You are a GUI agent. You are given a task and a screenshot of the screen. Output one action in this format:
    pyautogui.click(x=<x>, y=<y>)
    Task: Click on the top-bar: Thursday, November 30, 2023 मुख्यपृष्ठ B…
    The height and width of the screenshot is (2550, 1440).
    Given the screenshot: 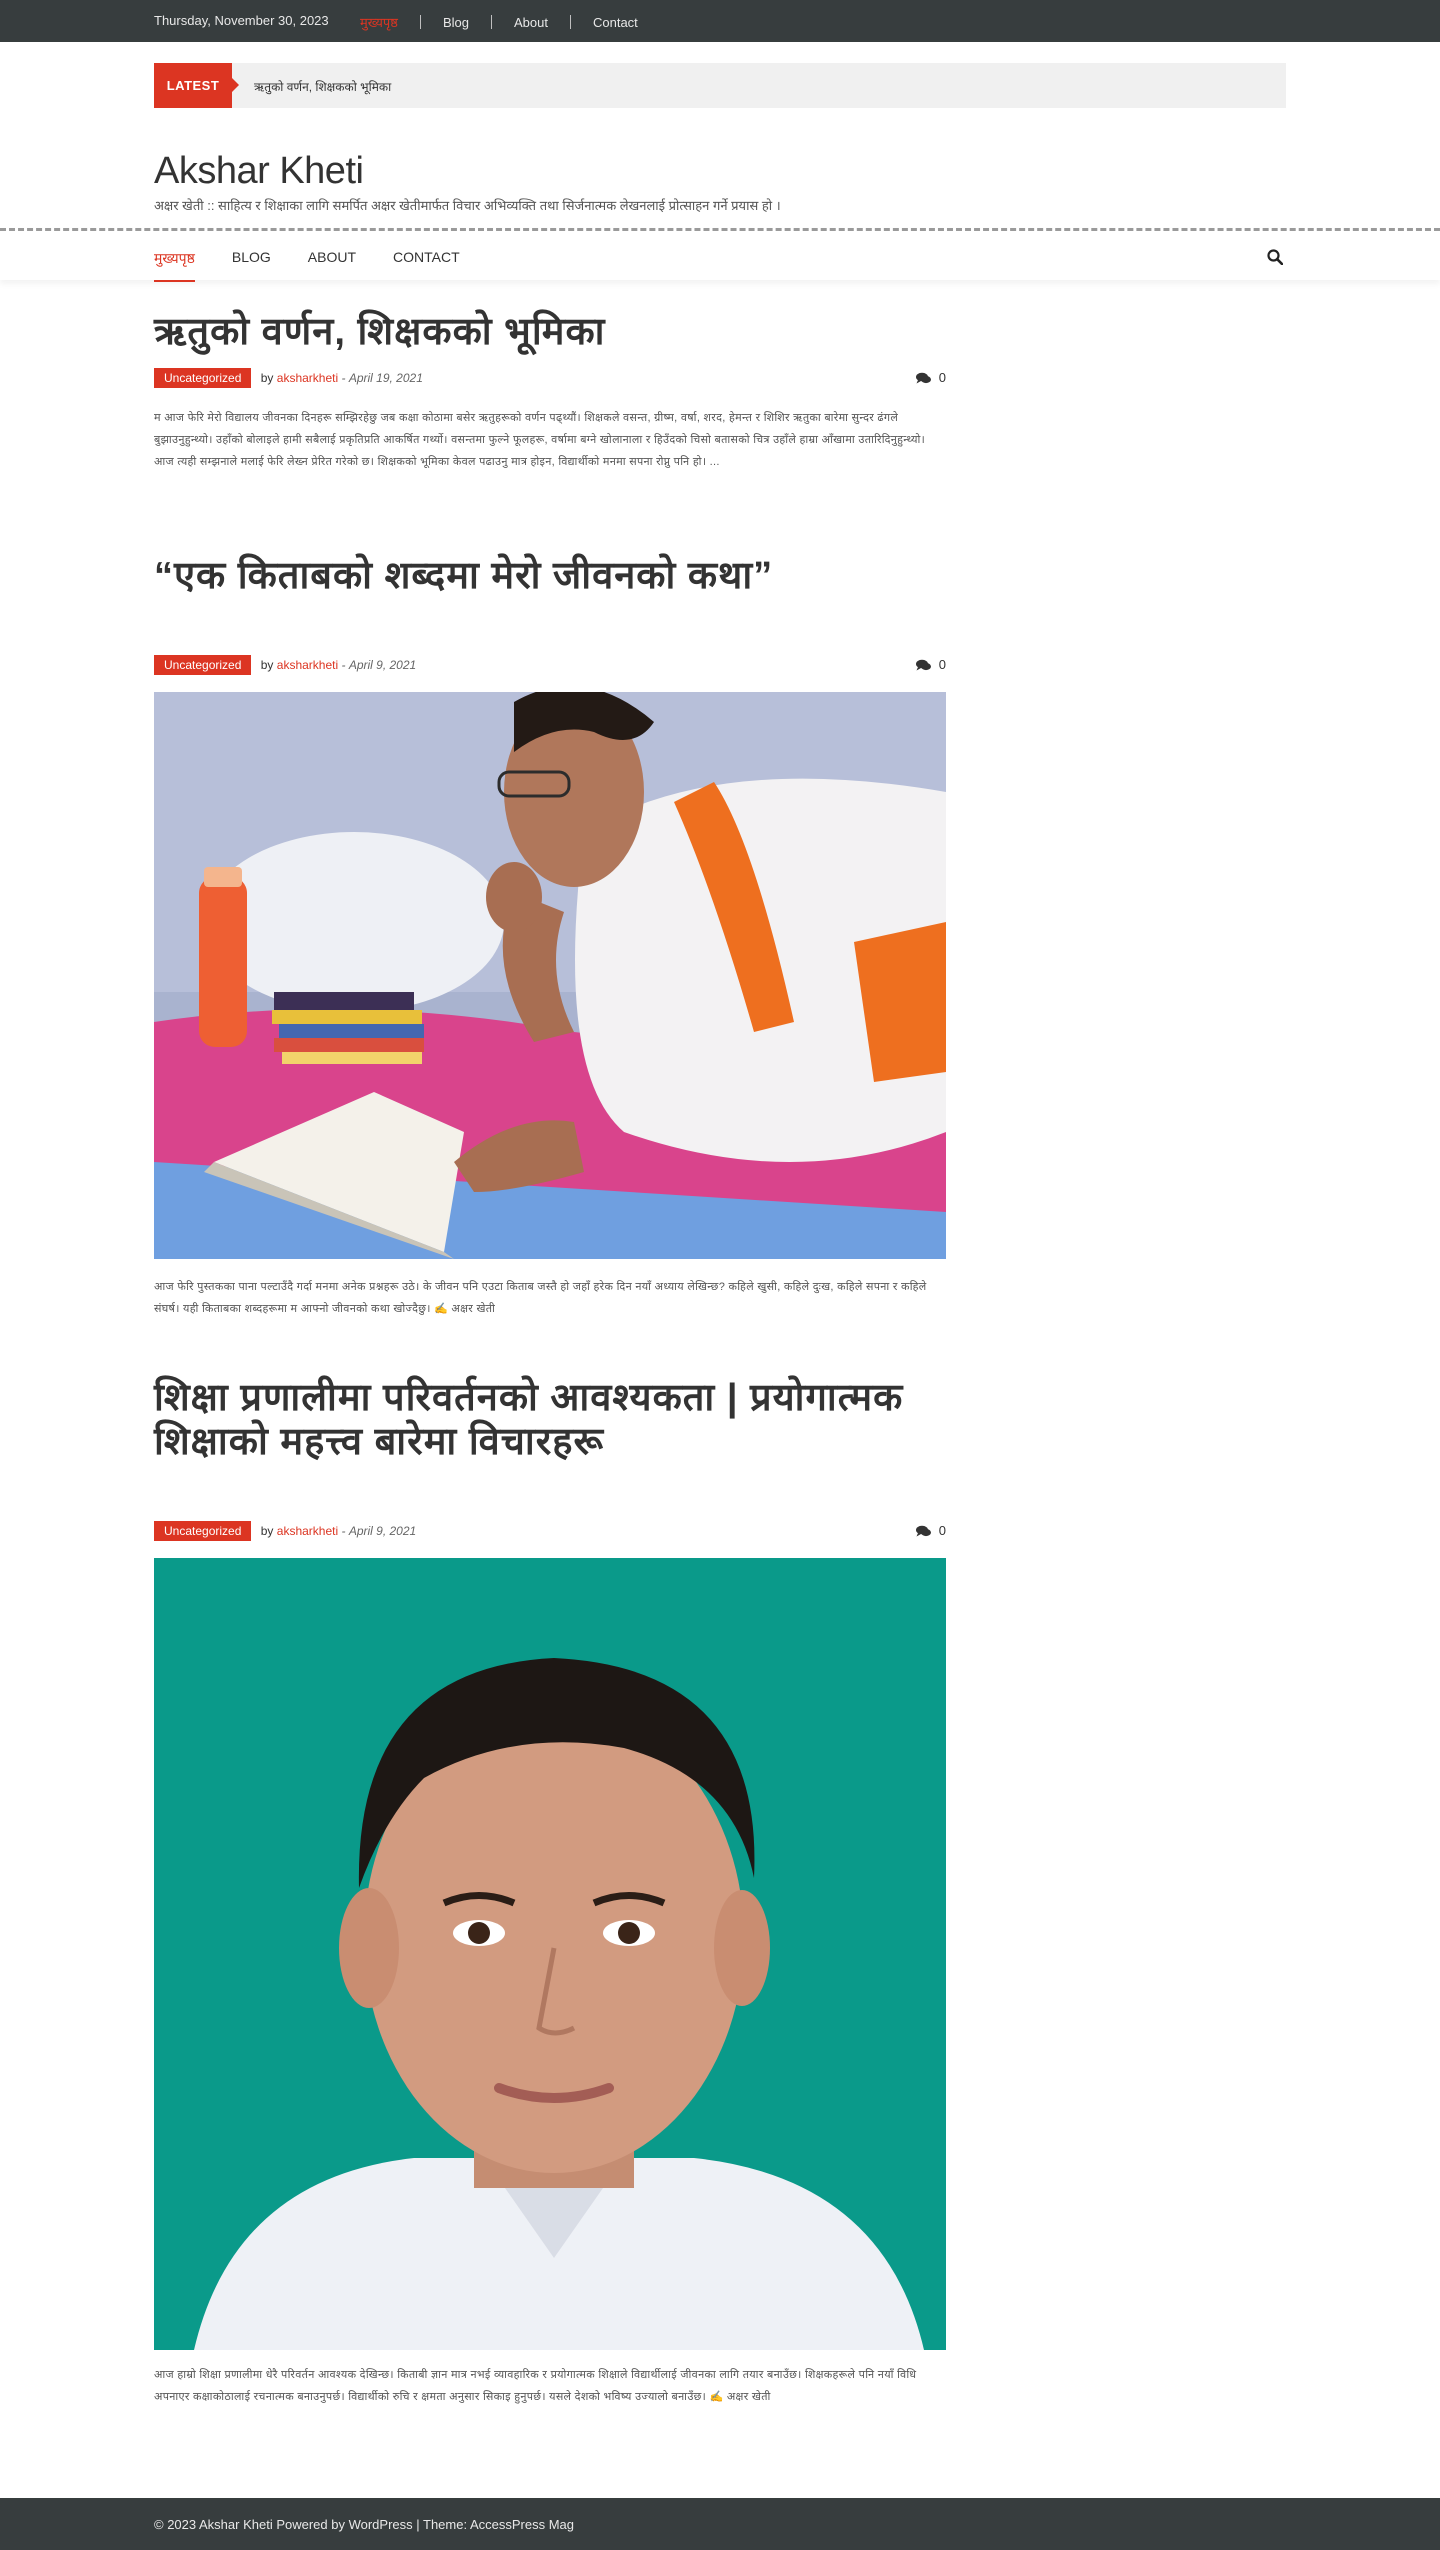 What is the action you would take?
    pyautogui.click(x=720, y=21)
    